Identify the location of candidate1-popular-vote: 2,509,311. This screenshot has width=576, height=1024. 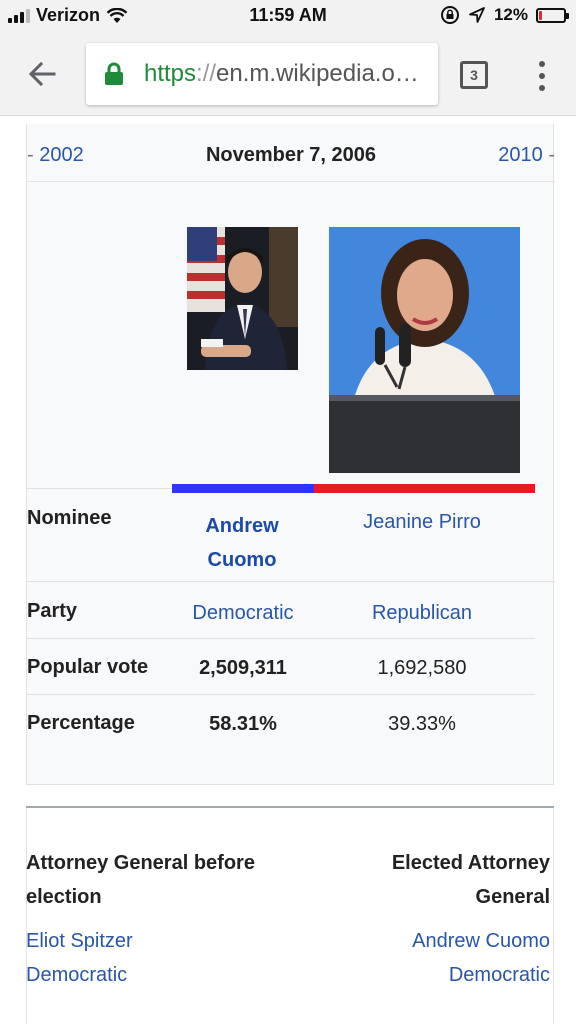
(243, 668).